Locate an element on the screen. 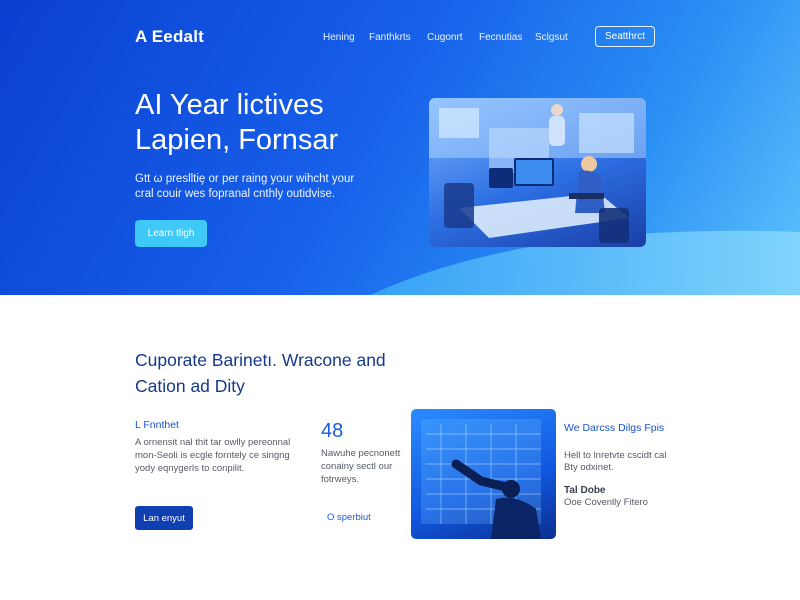 The width and height of the screenshot is (800, 600). learn-more-button: Learn tligh is located at coordinates (171, 233).